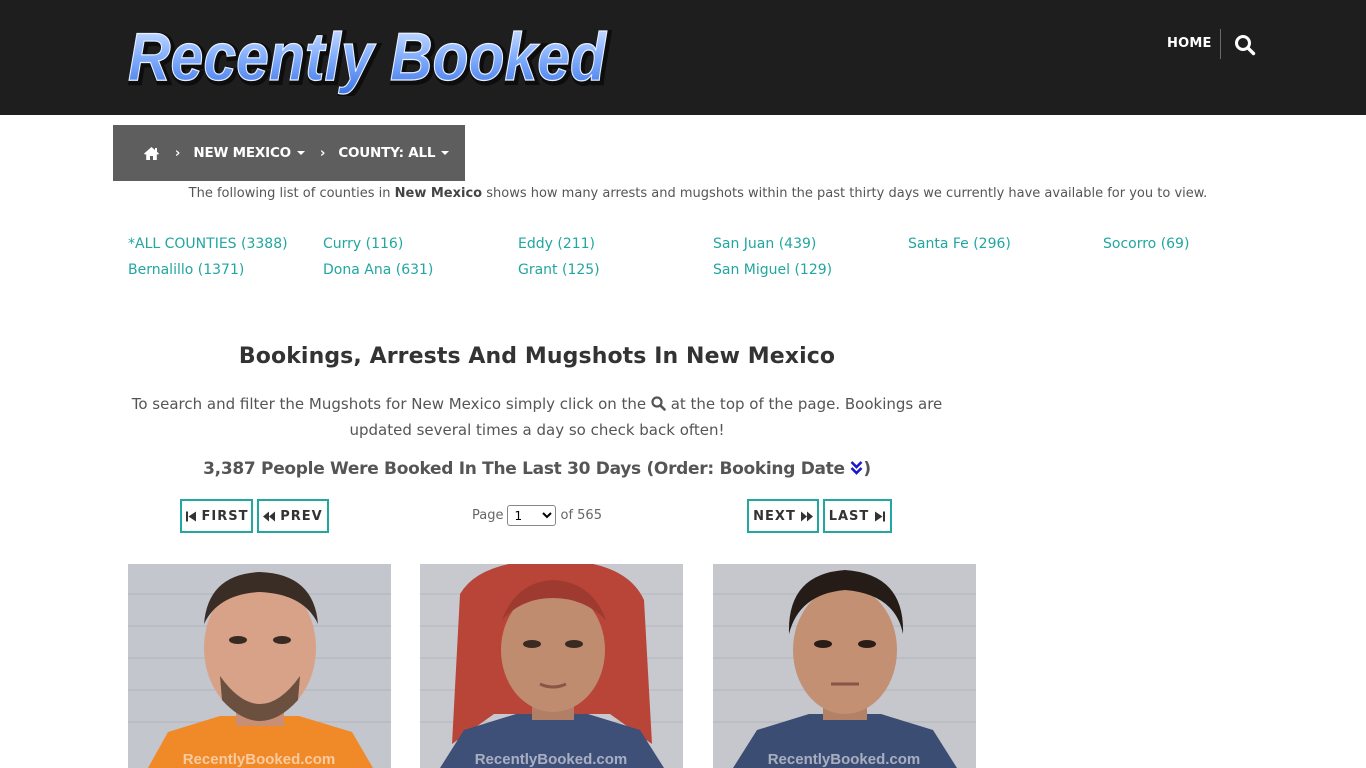 This screenshot has width=1366, height=768. I want to click on nav-divider, so click(1220, 44).